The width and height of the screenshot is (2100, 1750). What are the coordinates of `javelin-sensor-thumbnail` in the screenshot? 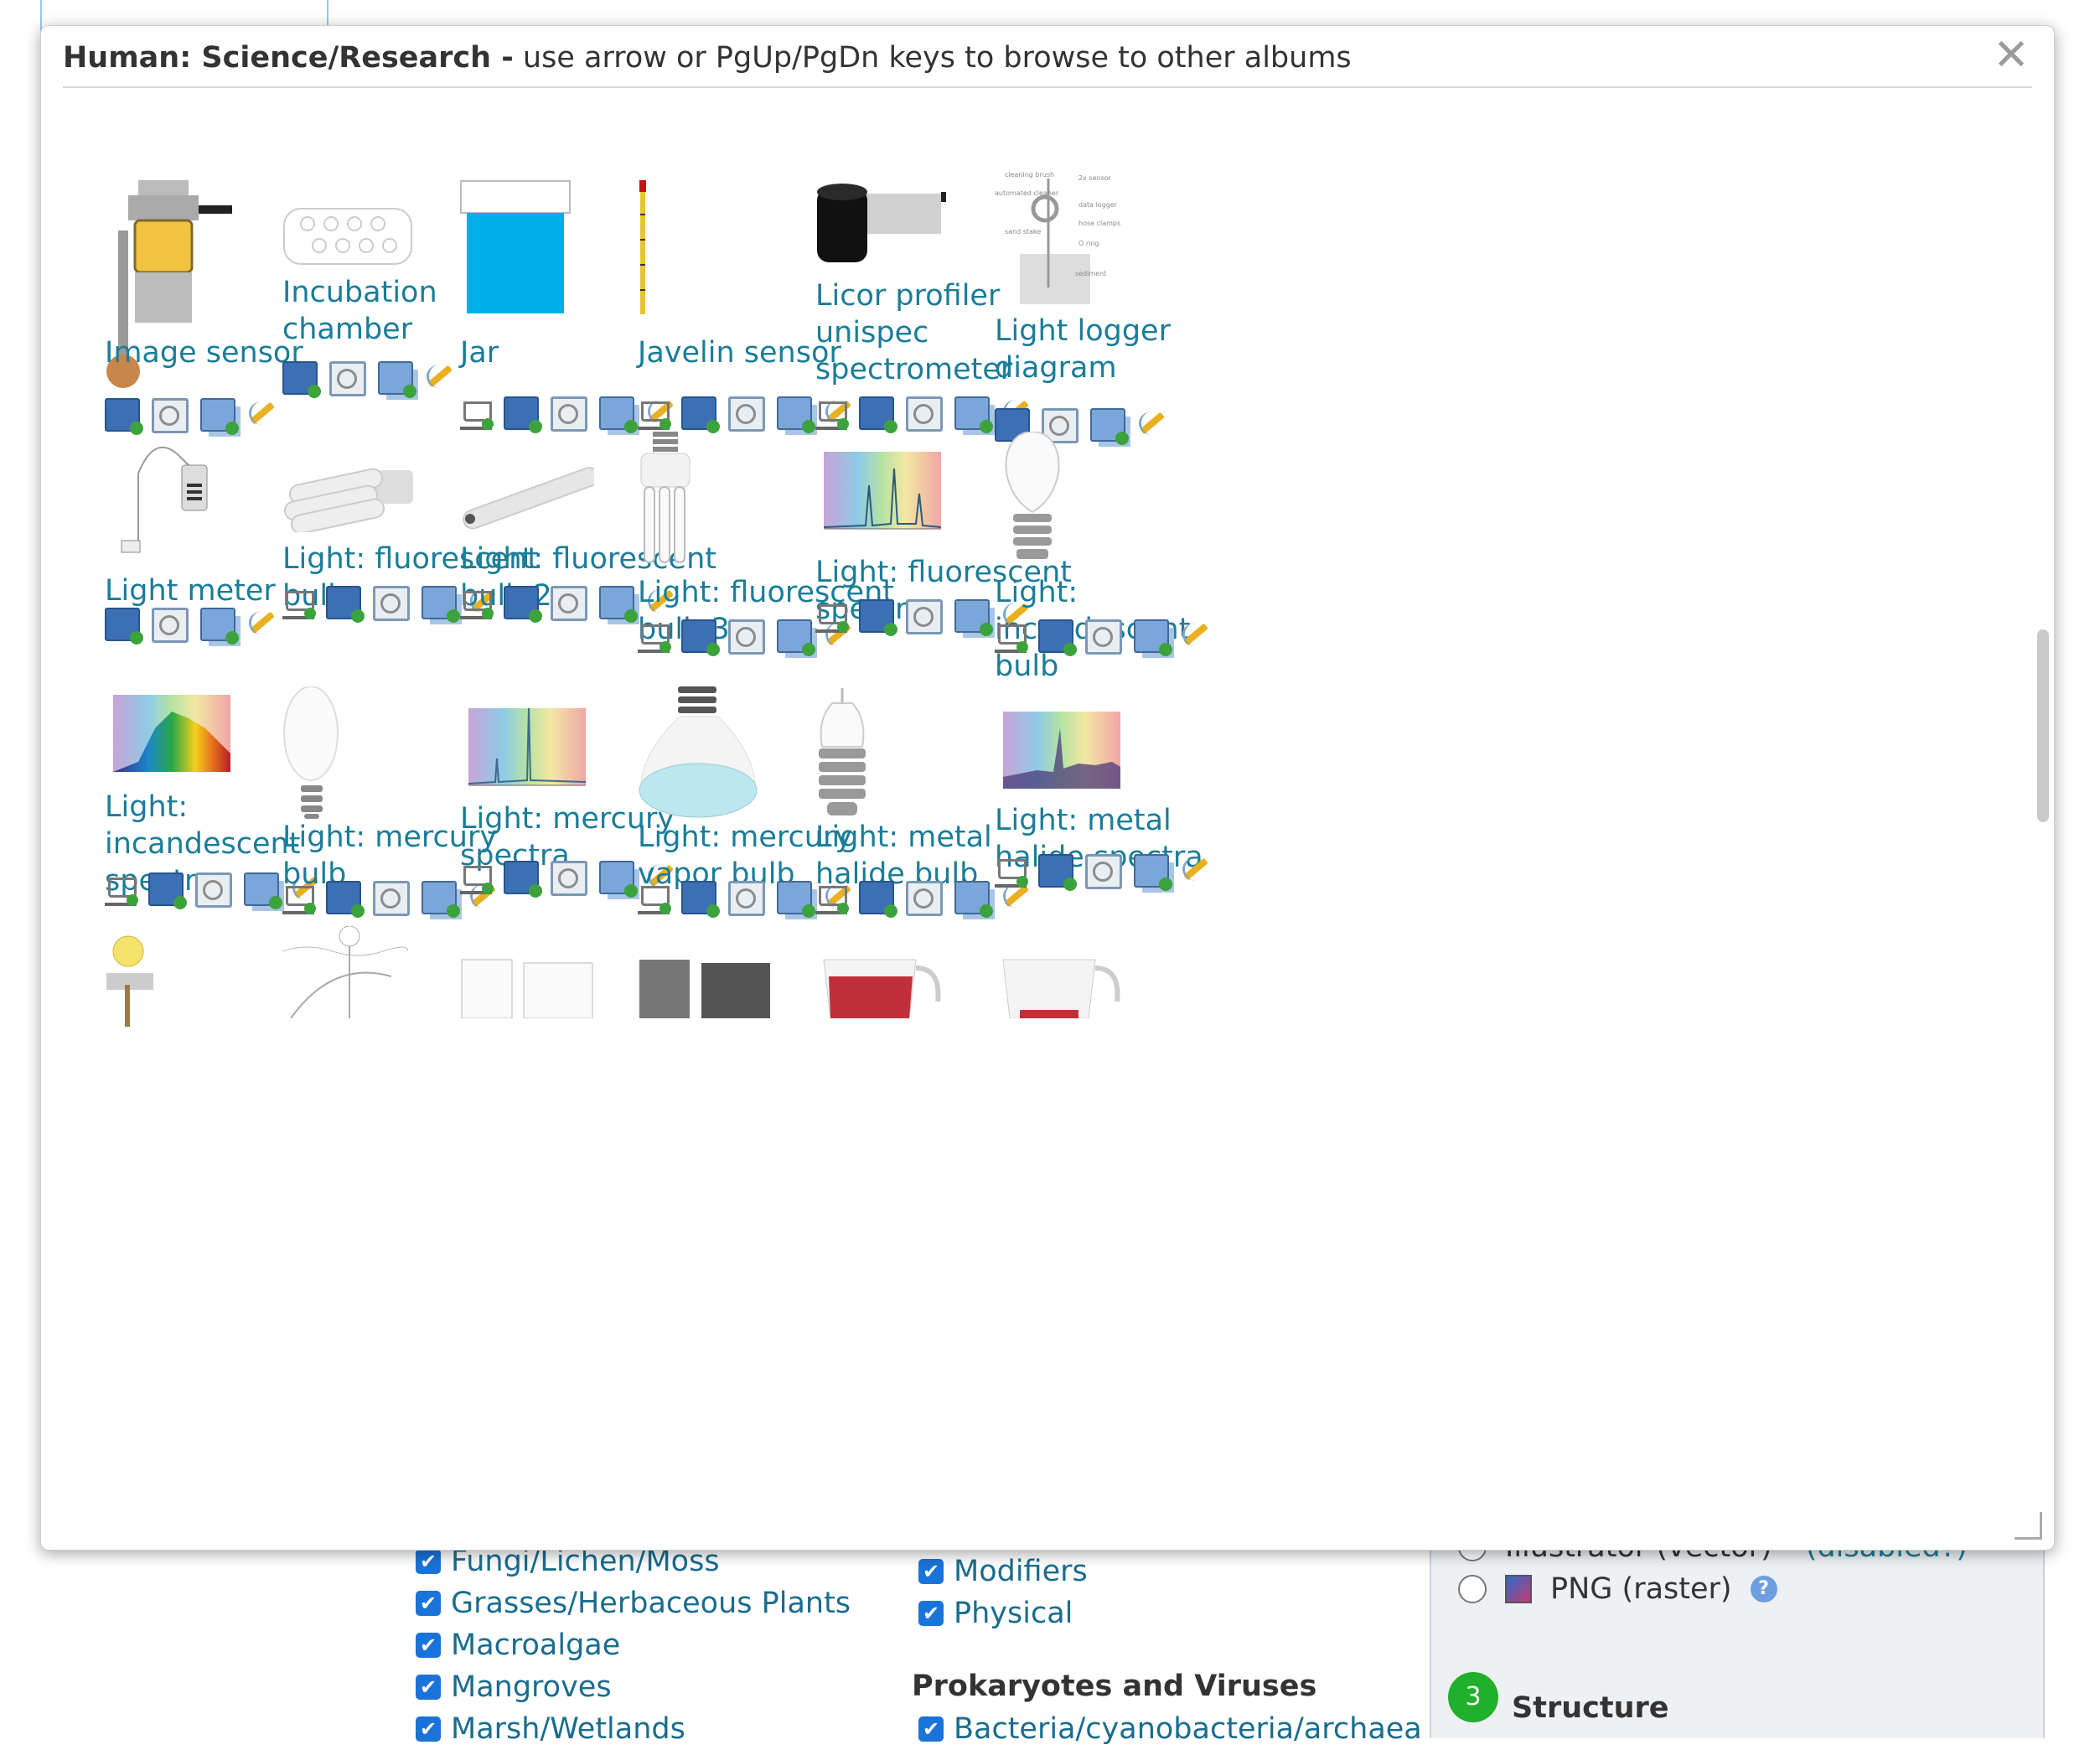 It's located at (646, 247).